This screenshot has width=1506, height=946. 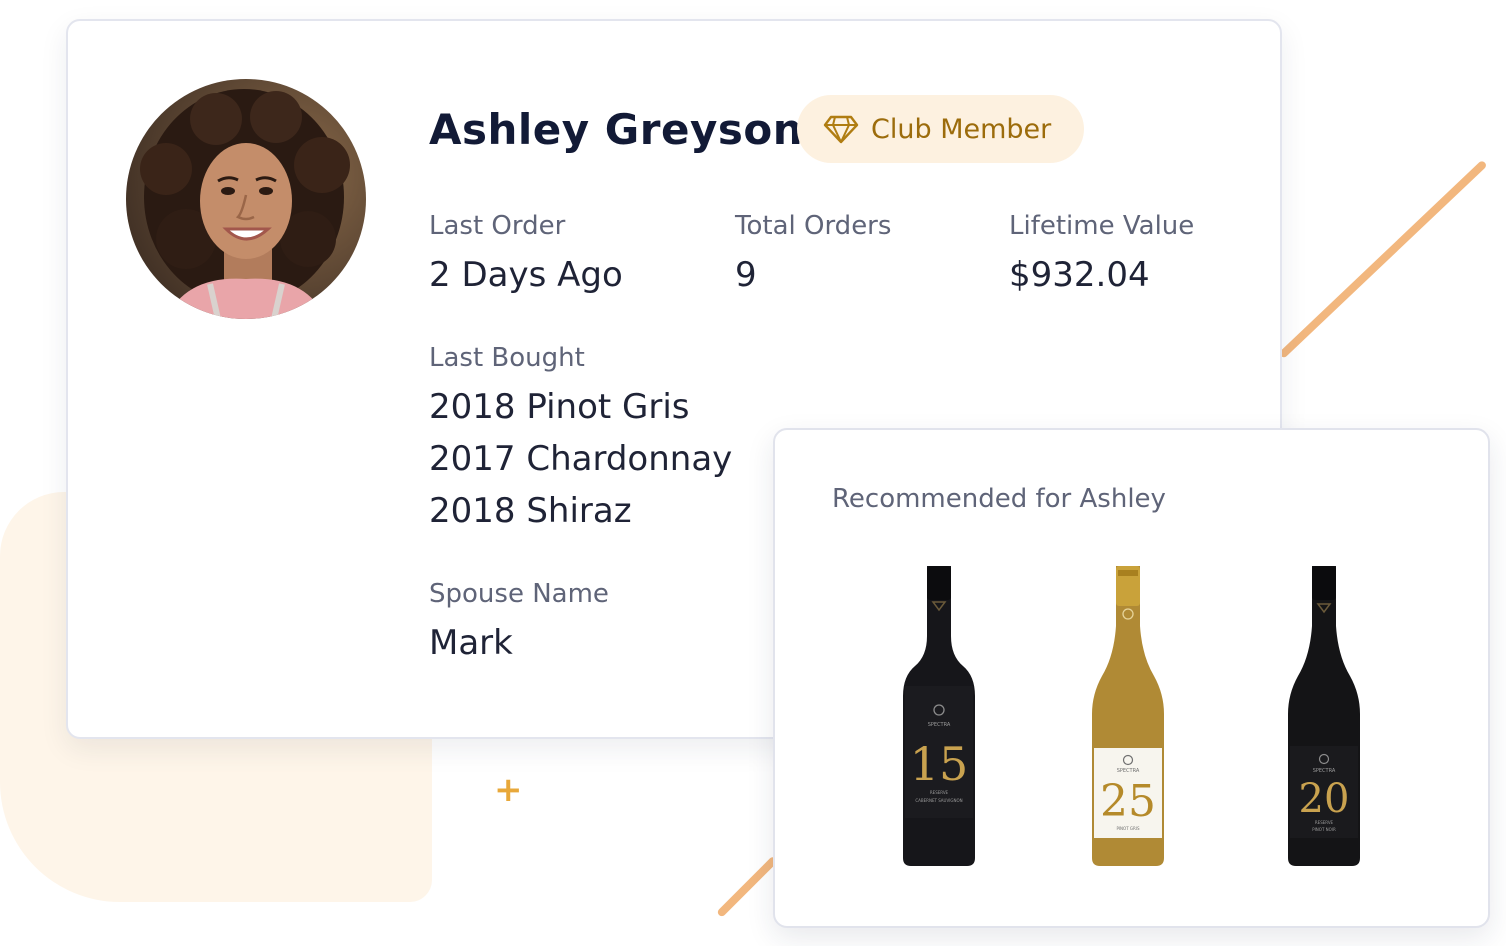 What do you see at coordinates (581, 459) in the screenshot?
I see `last-bought-item: 2017 Chardonnay` at bounding box center [581, 459].